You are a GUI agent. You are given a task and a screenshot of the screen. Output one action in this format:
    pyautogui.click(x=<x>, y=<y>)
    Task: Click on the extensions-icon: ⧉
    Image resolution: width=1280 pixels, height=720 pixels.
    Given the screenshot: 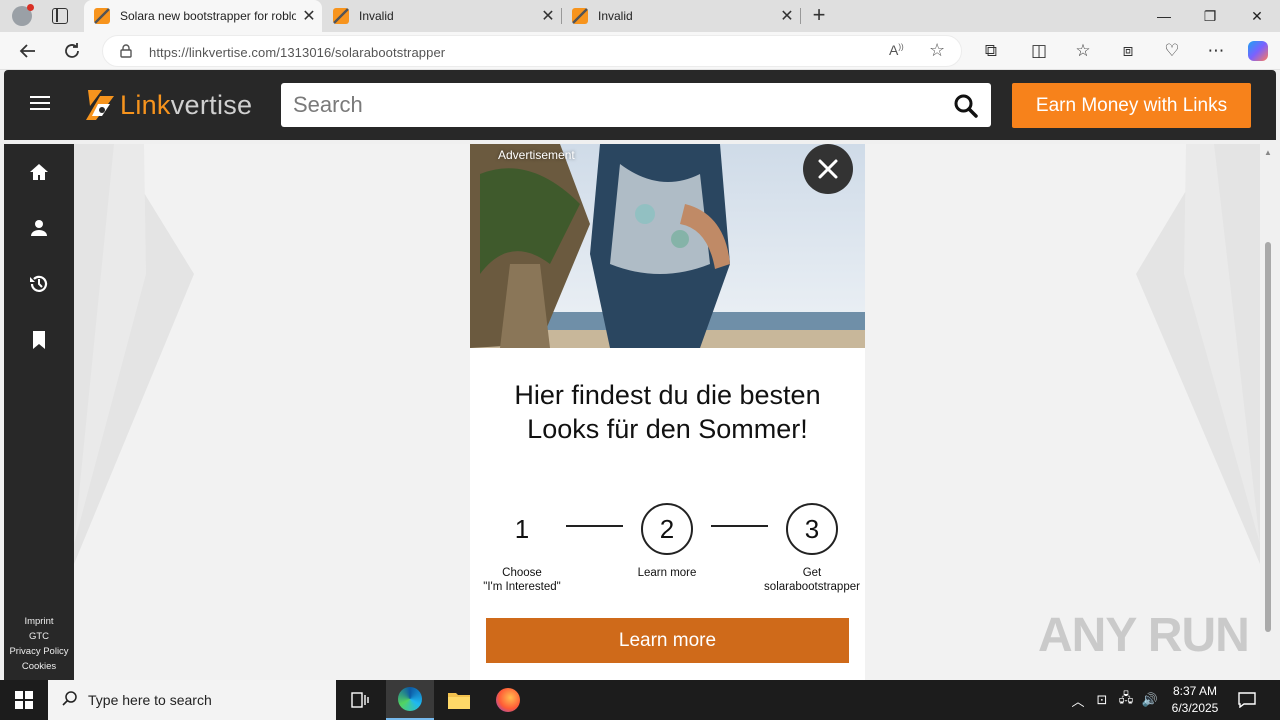 What is the action you would take?
    pyautogui.click(x=991, y=51)
    